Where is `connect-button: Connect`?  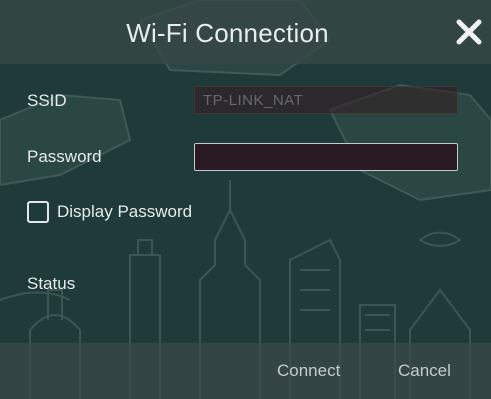 connect-button: Connect is located at coordinates (308, 371).